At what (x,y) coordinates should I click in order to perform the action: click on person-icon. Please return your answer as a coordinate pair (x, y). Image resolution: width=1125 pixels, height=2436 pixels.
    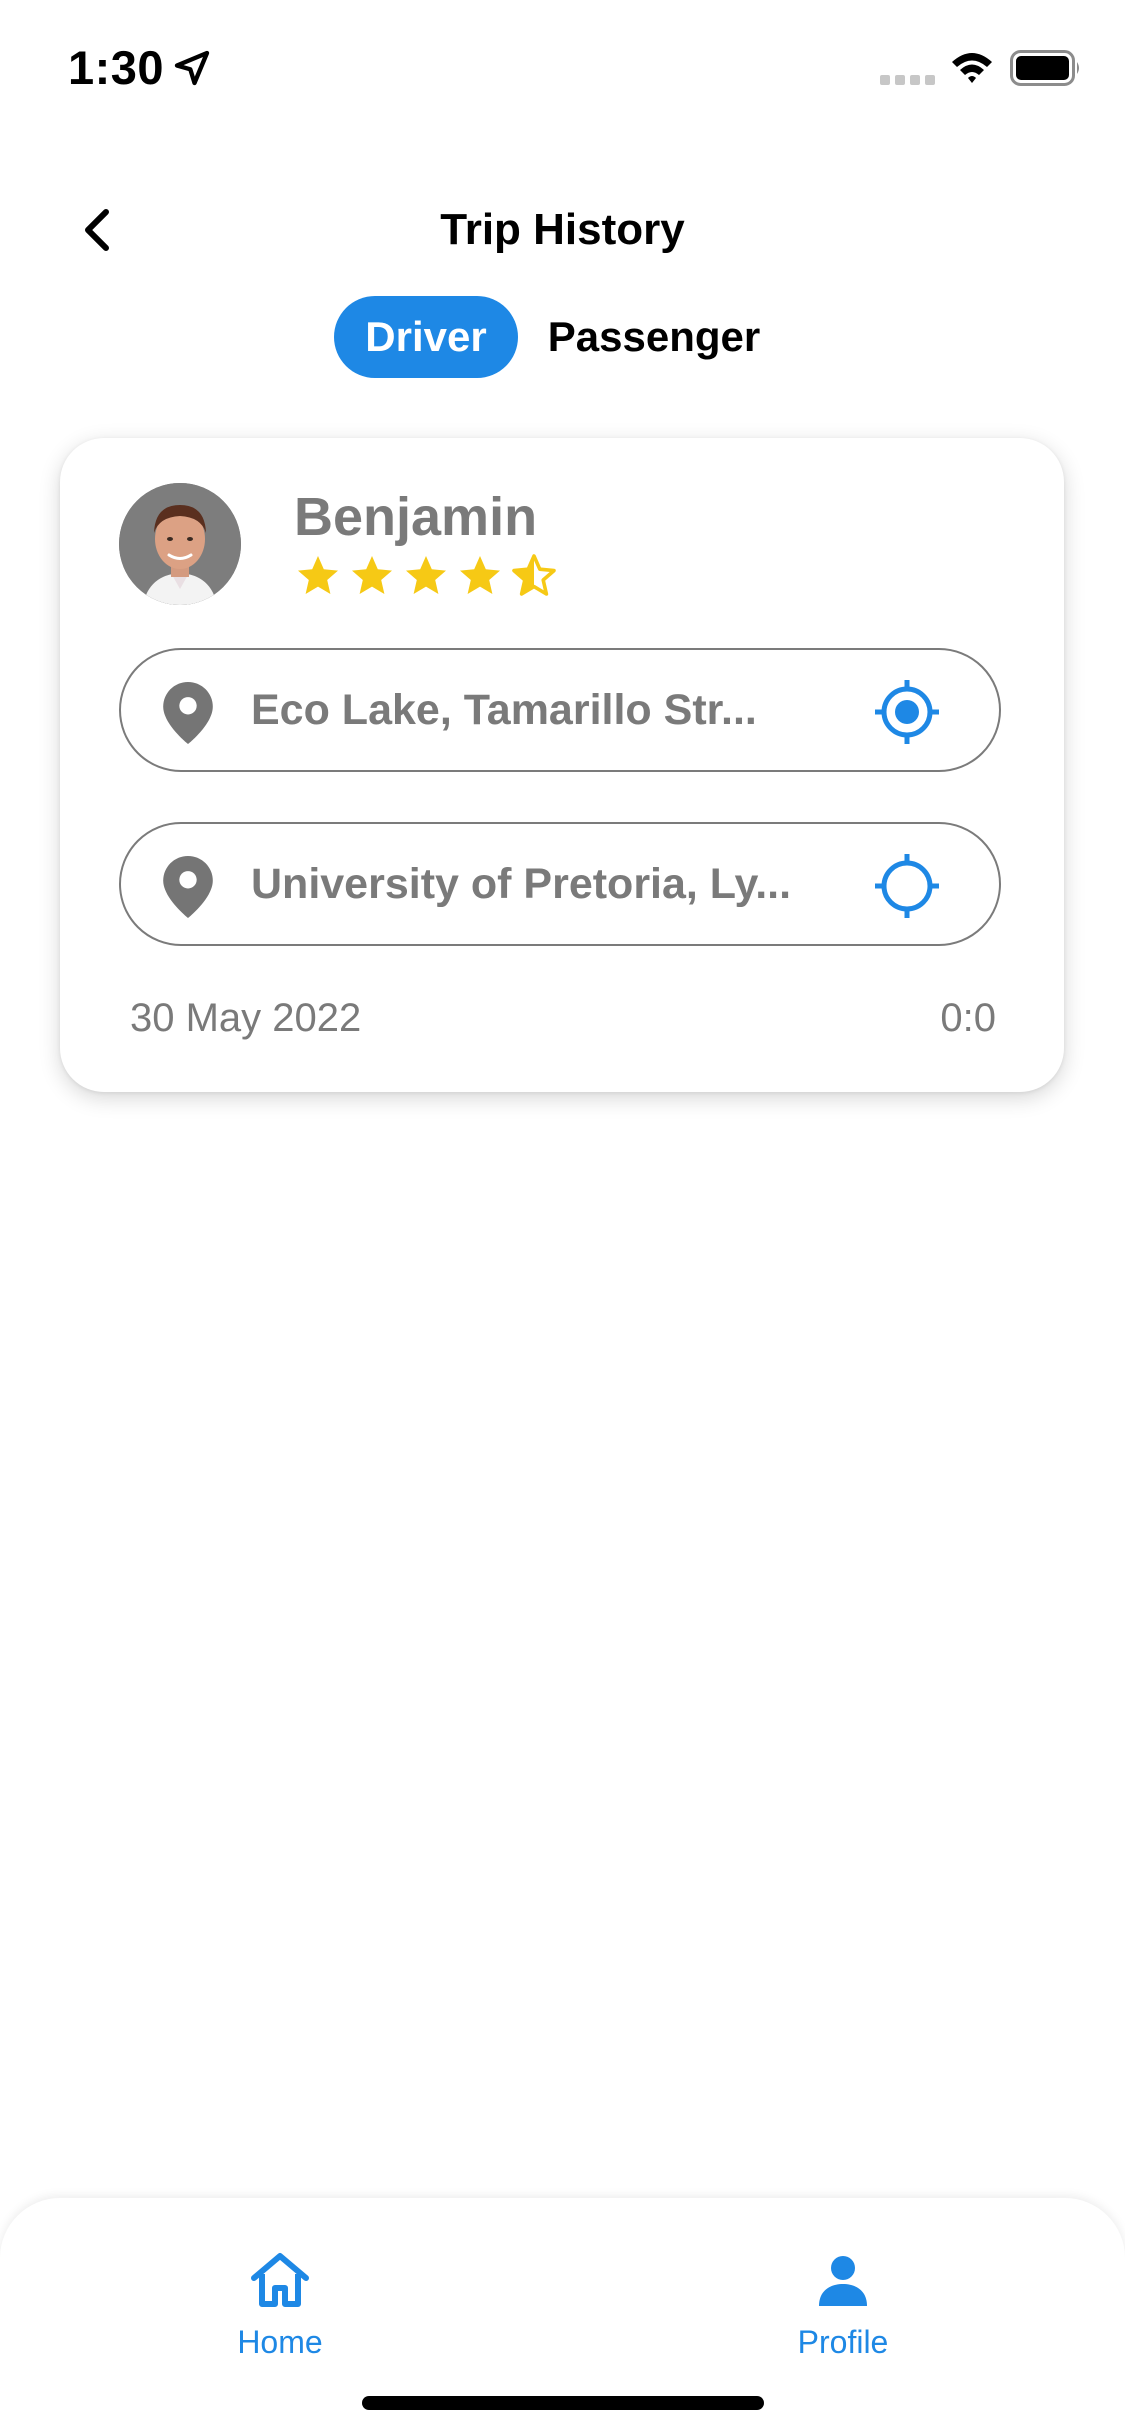
    Looking at the image, I should click on (843, 2281).